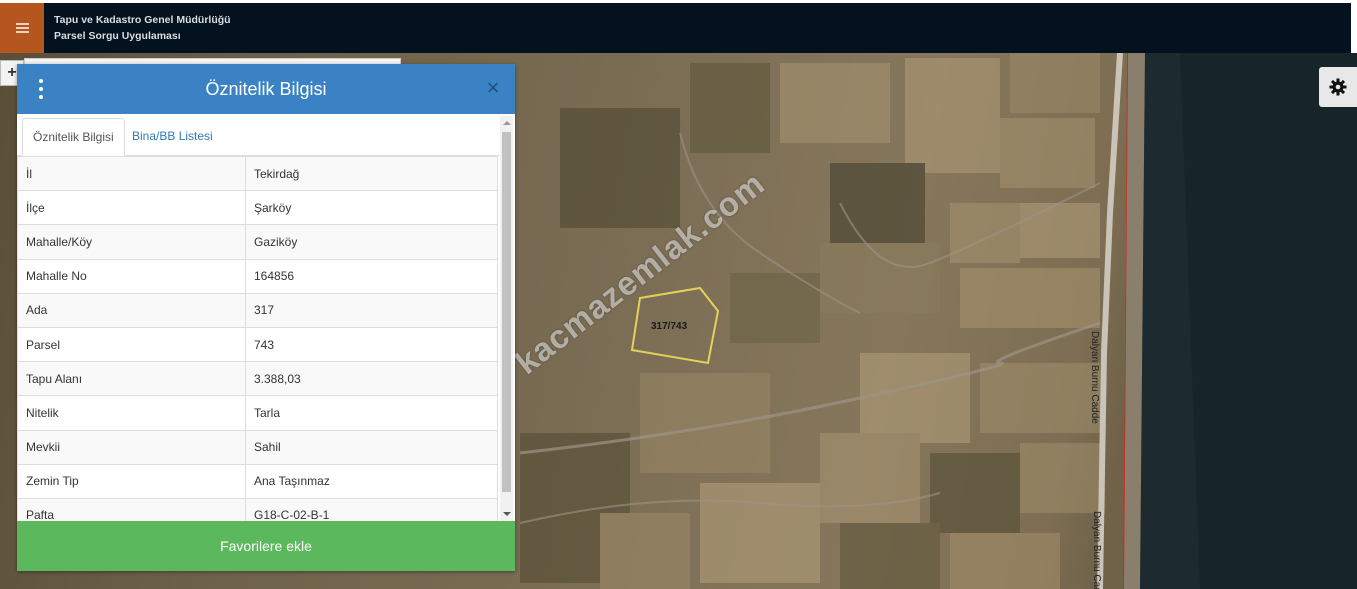 This screenshot has height=589, width=1357. I want to click on scroll-down-button, so click(506, 514).